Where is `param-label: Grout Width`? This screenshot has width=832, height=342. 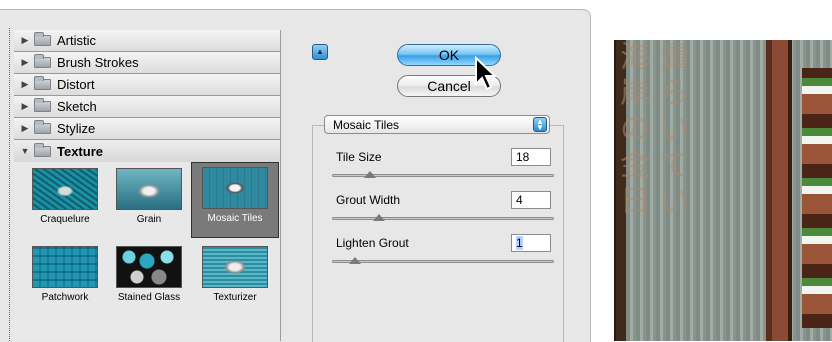 param-label: Grout Width is located at coordinates (368, 200).